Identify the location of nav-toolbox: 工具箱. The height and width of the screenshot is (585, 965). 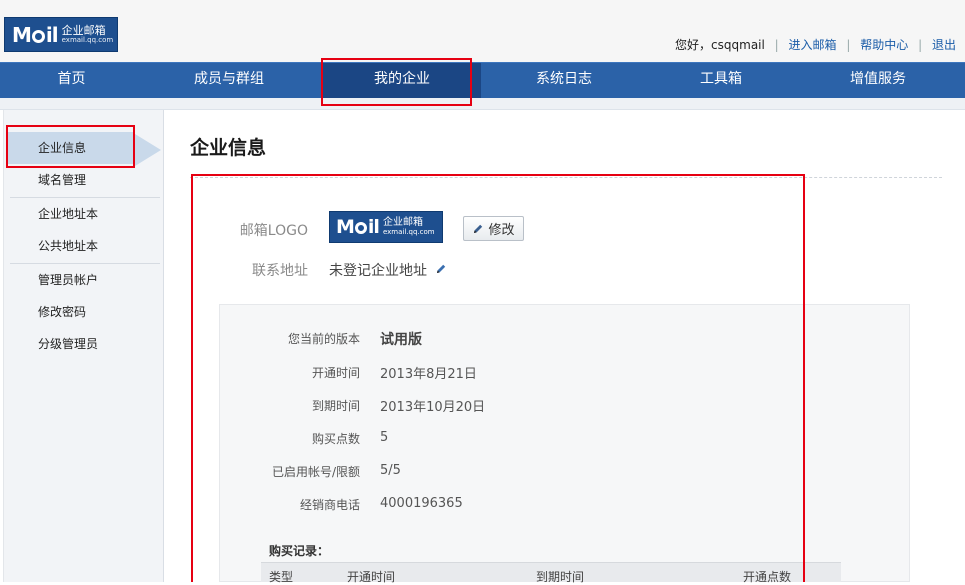
(721, 80).